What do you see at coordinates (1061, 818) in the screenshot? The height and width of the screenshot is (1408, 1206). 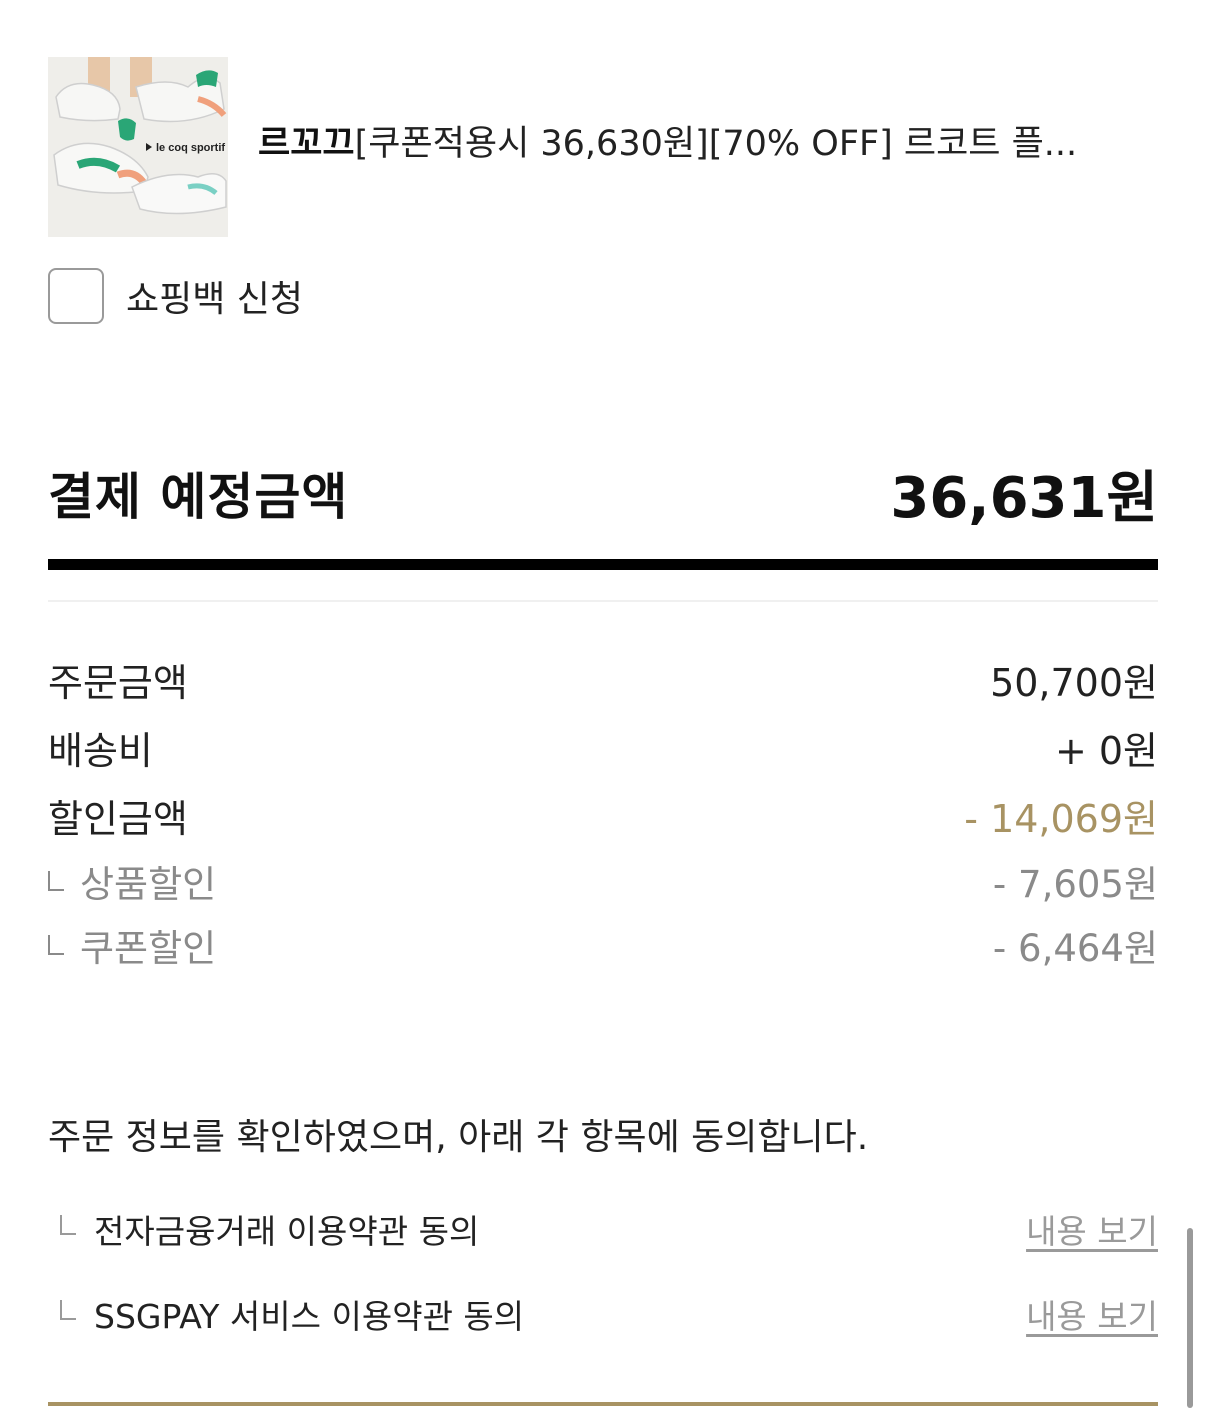 I see `discount-amount-value: - 14,069원` at bounding box center [1061, 818].